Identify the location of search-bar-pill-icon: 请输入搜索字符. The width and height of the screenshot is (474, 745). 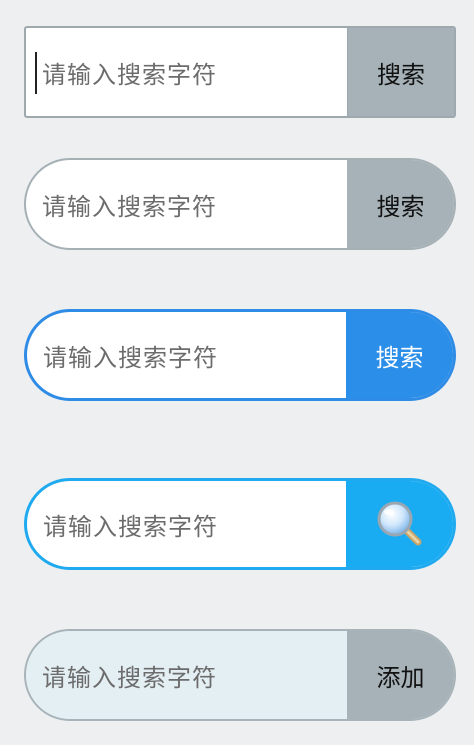
(240, 524).